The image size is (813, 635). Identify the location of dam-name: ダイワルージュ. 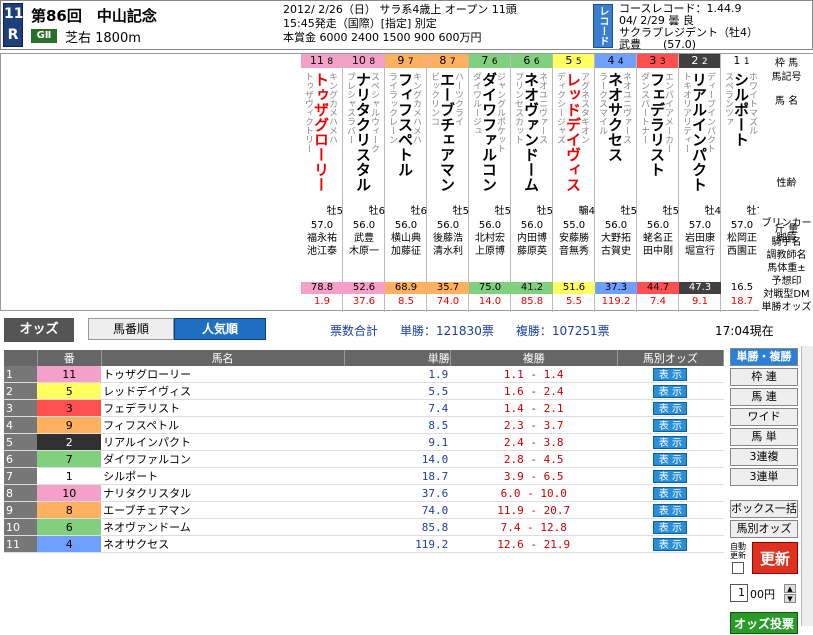
(476, 103).